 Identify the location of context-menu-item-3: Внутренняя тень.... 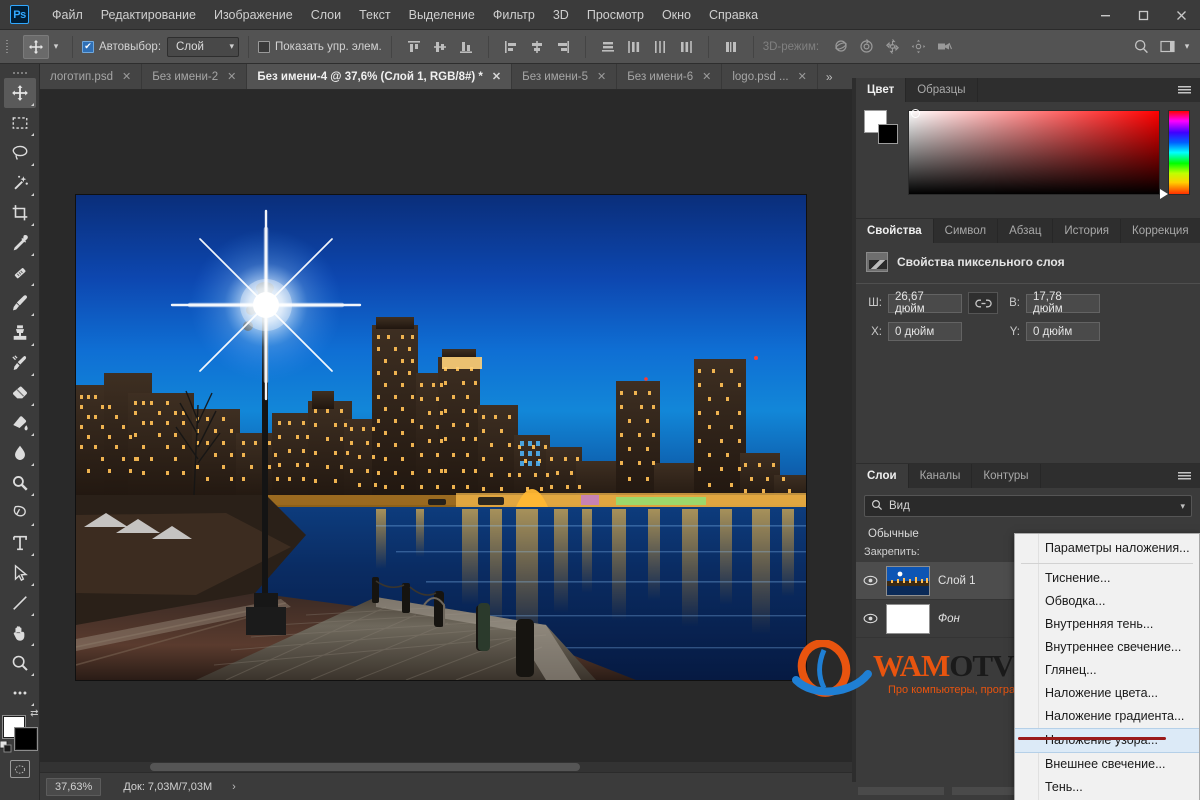
(1107, 624).